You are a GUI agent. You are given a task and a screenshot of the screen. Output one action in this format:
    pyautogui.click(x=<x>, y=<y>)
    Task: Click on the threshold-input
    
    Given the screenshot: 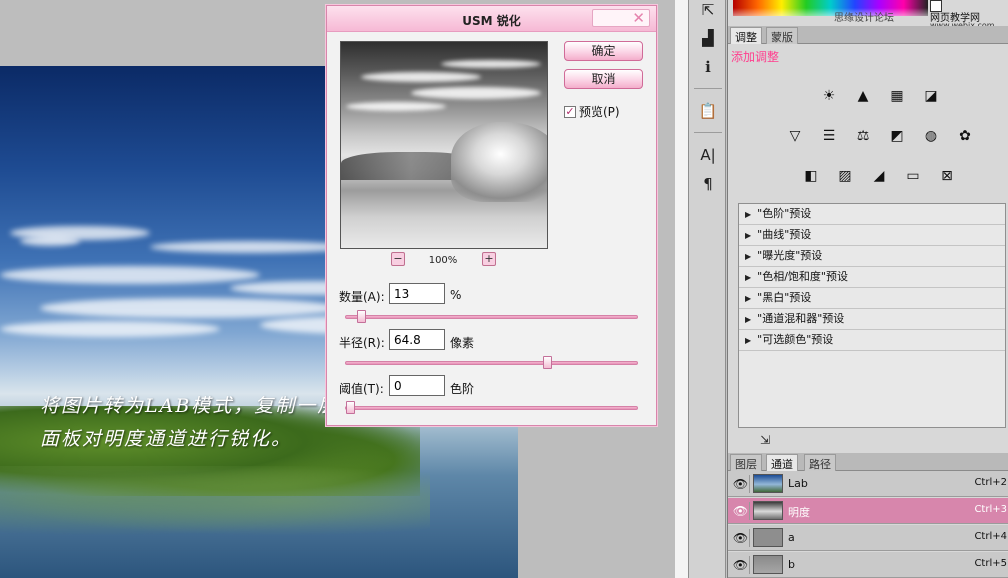 What is the action you would take?
    pyautogui.click(x=417, y=385)
    